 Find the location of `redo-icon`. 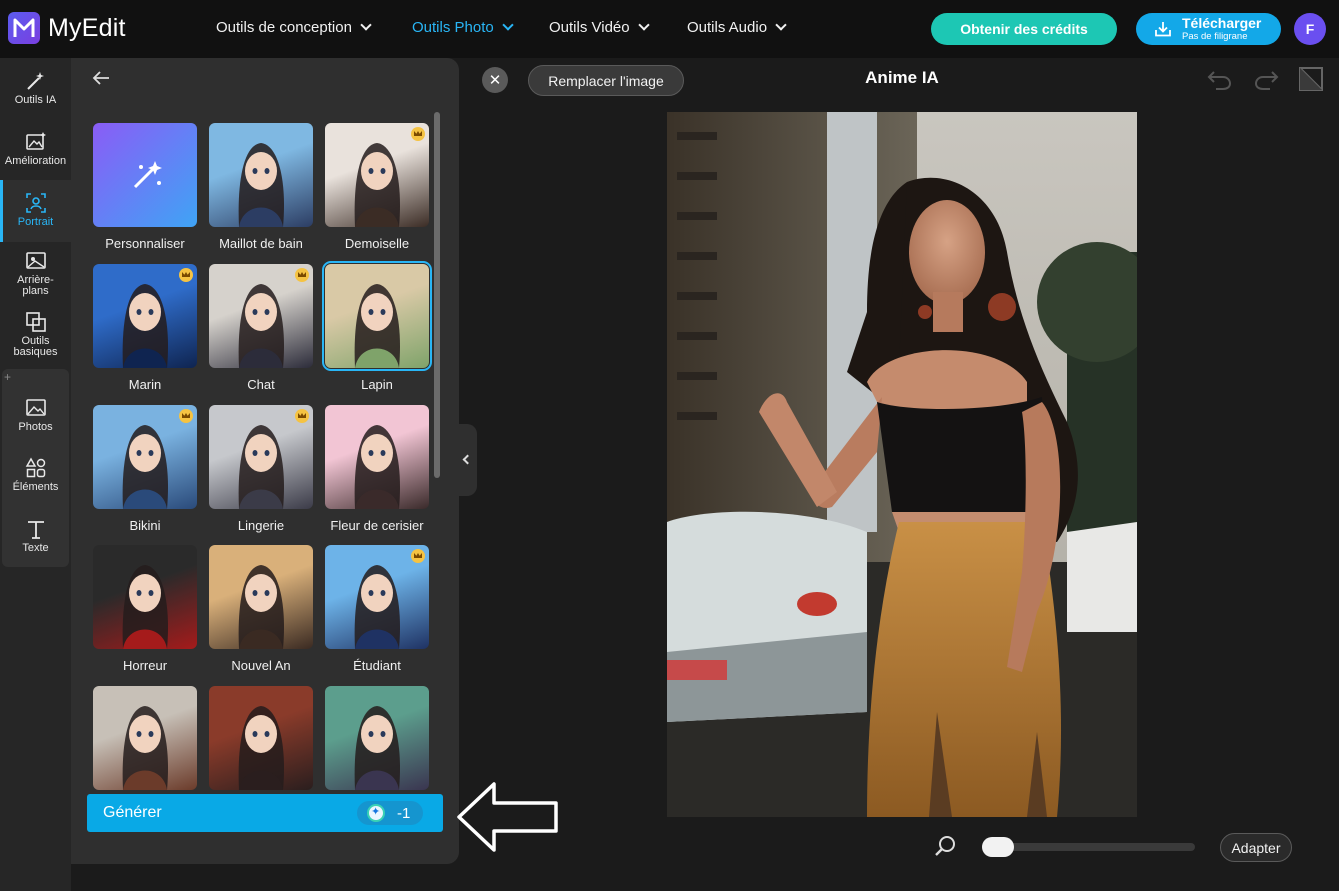

redo-icon is located at coordinates (1266, 79).